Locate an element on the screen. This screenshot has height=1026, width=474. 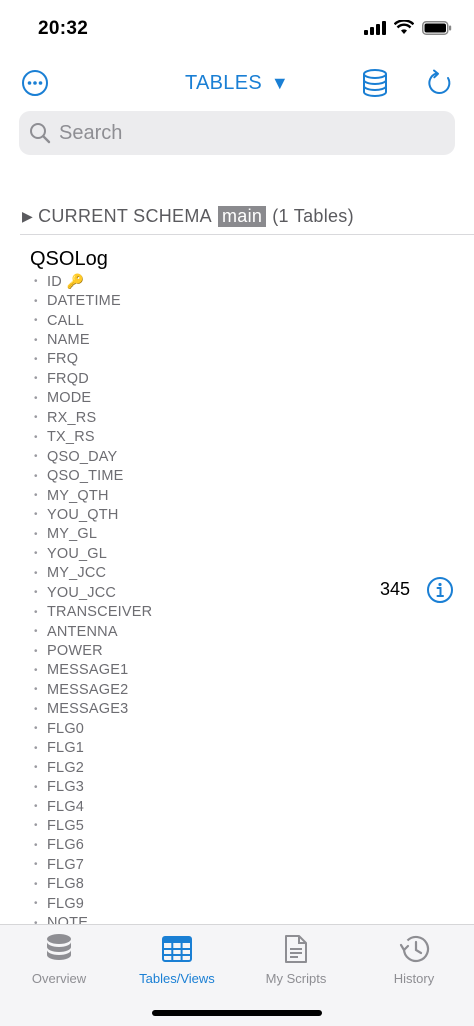
column-name: MODE is located at coordinates (69, 398).